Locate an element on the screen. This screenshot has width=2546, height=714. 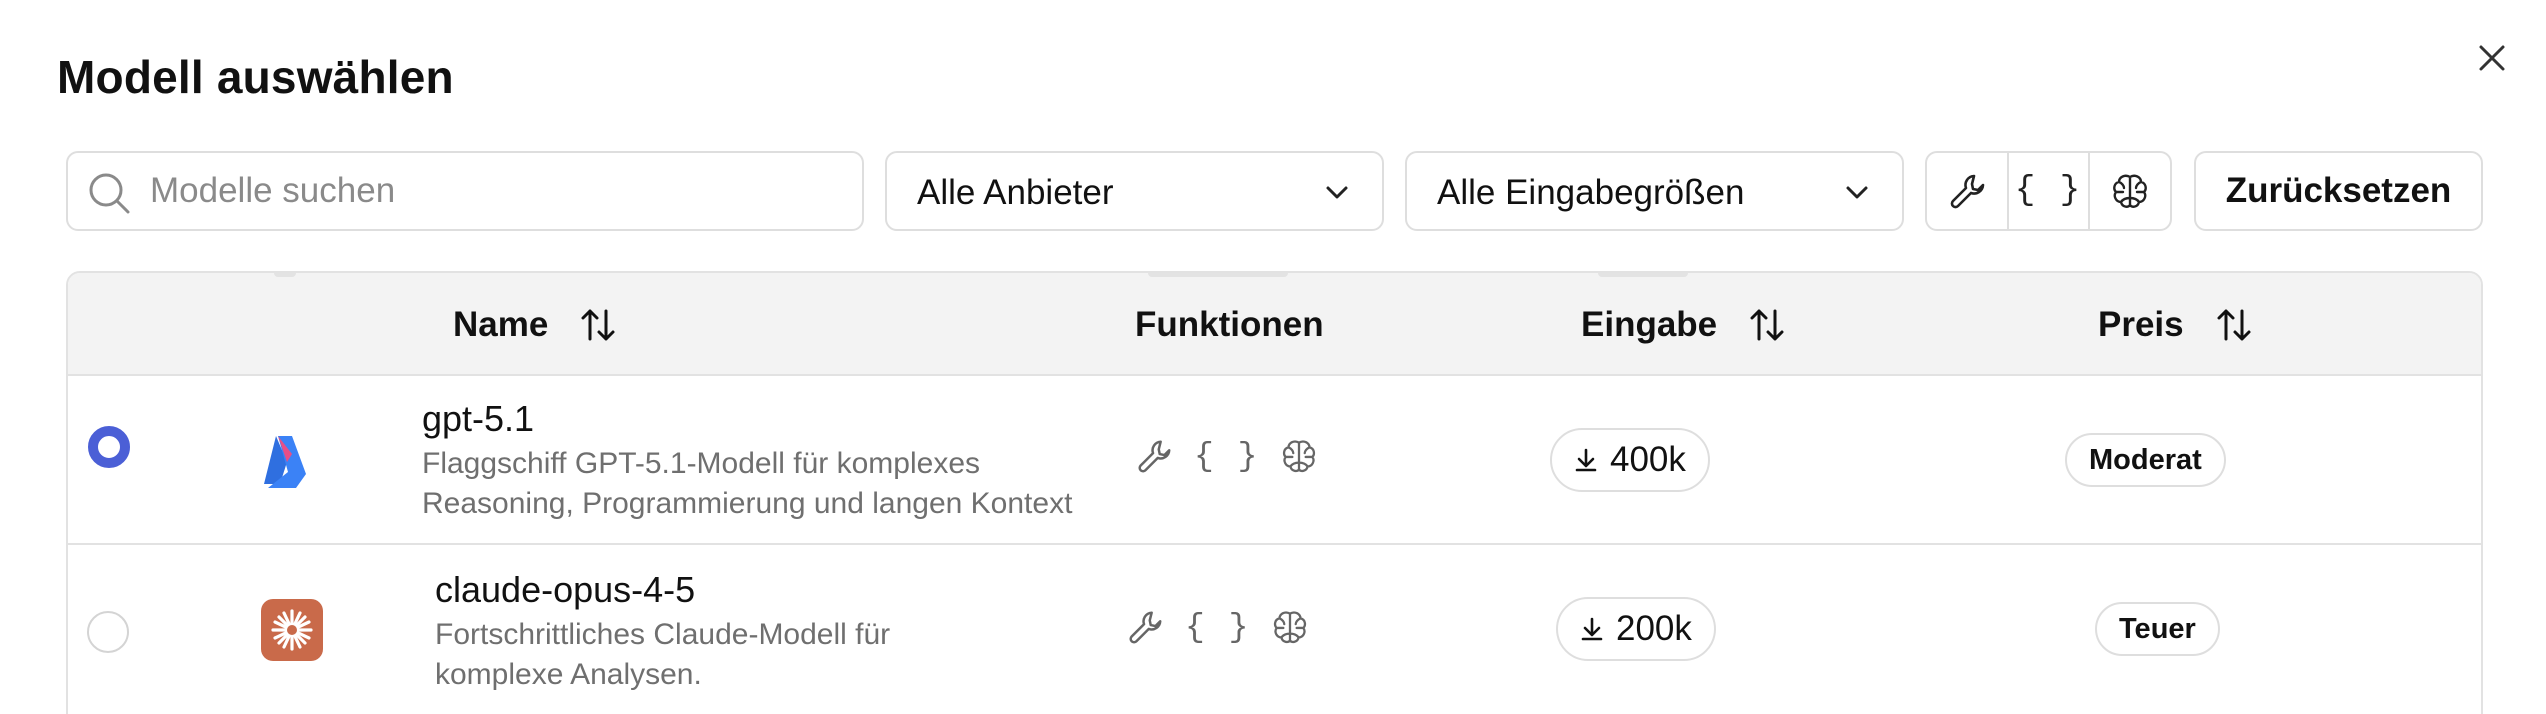
search-box is located at coordinates (465, 191).